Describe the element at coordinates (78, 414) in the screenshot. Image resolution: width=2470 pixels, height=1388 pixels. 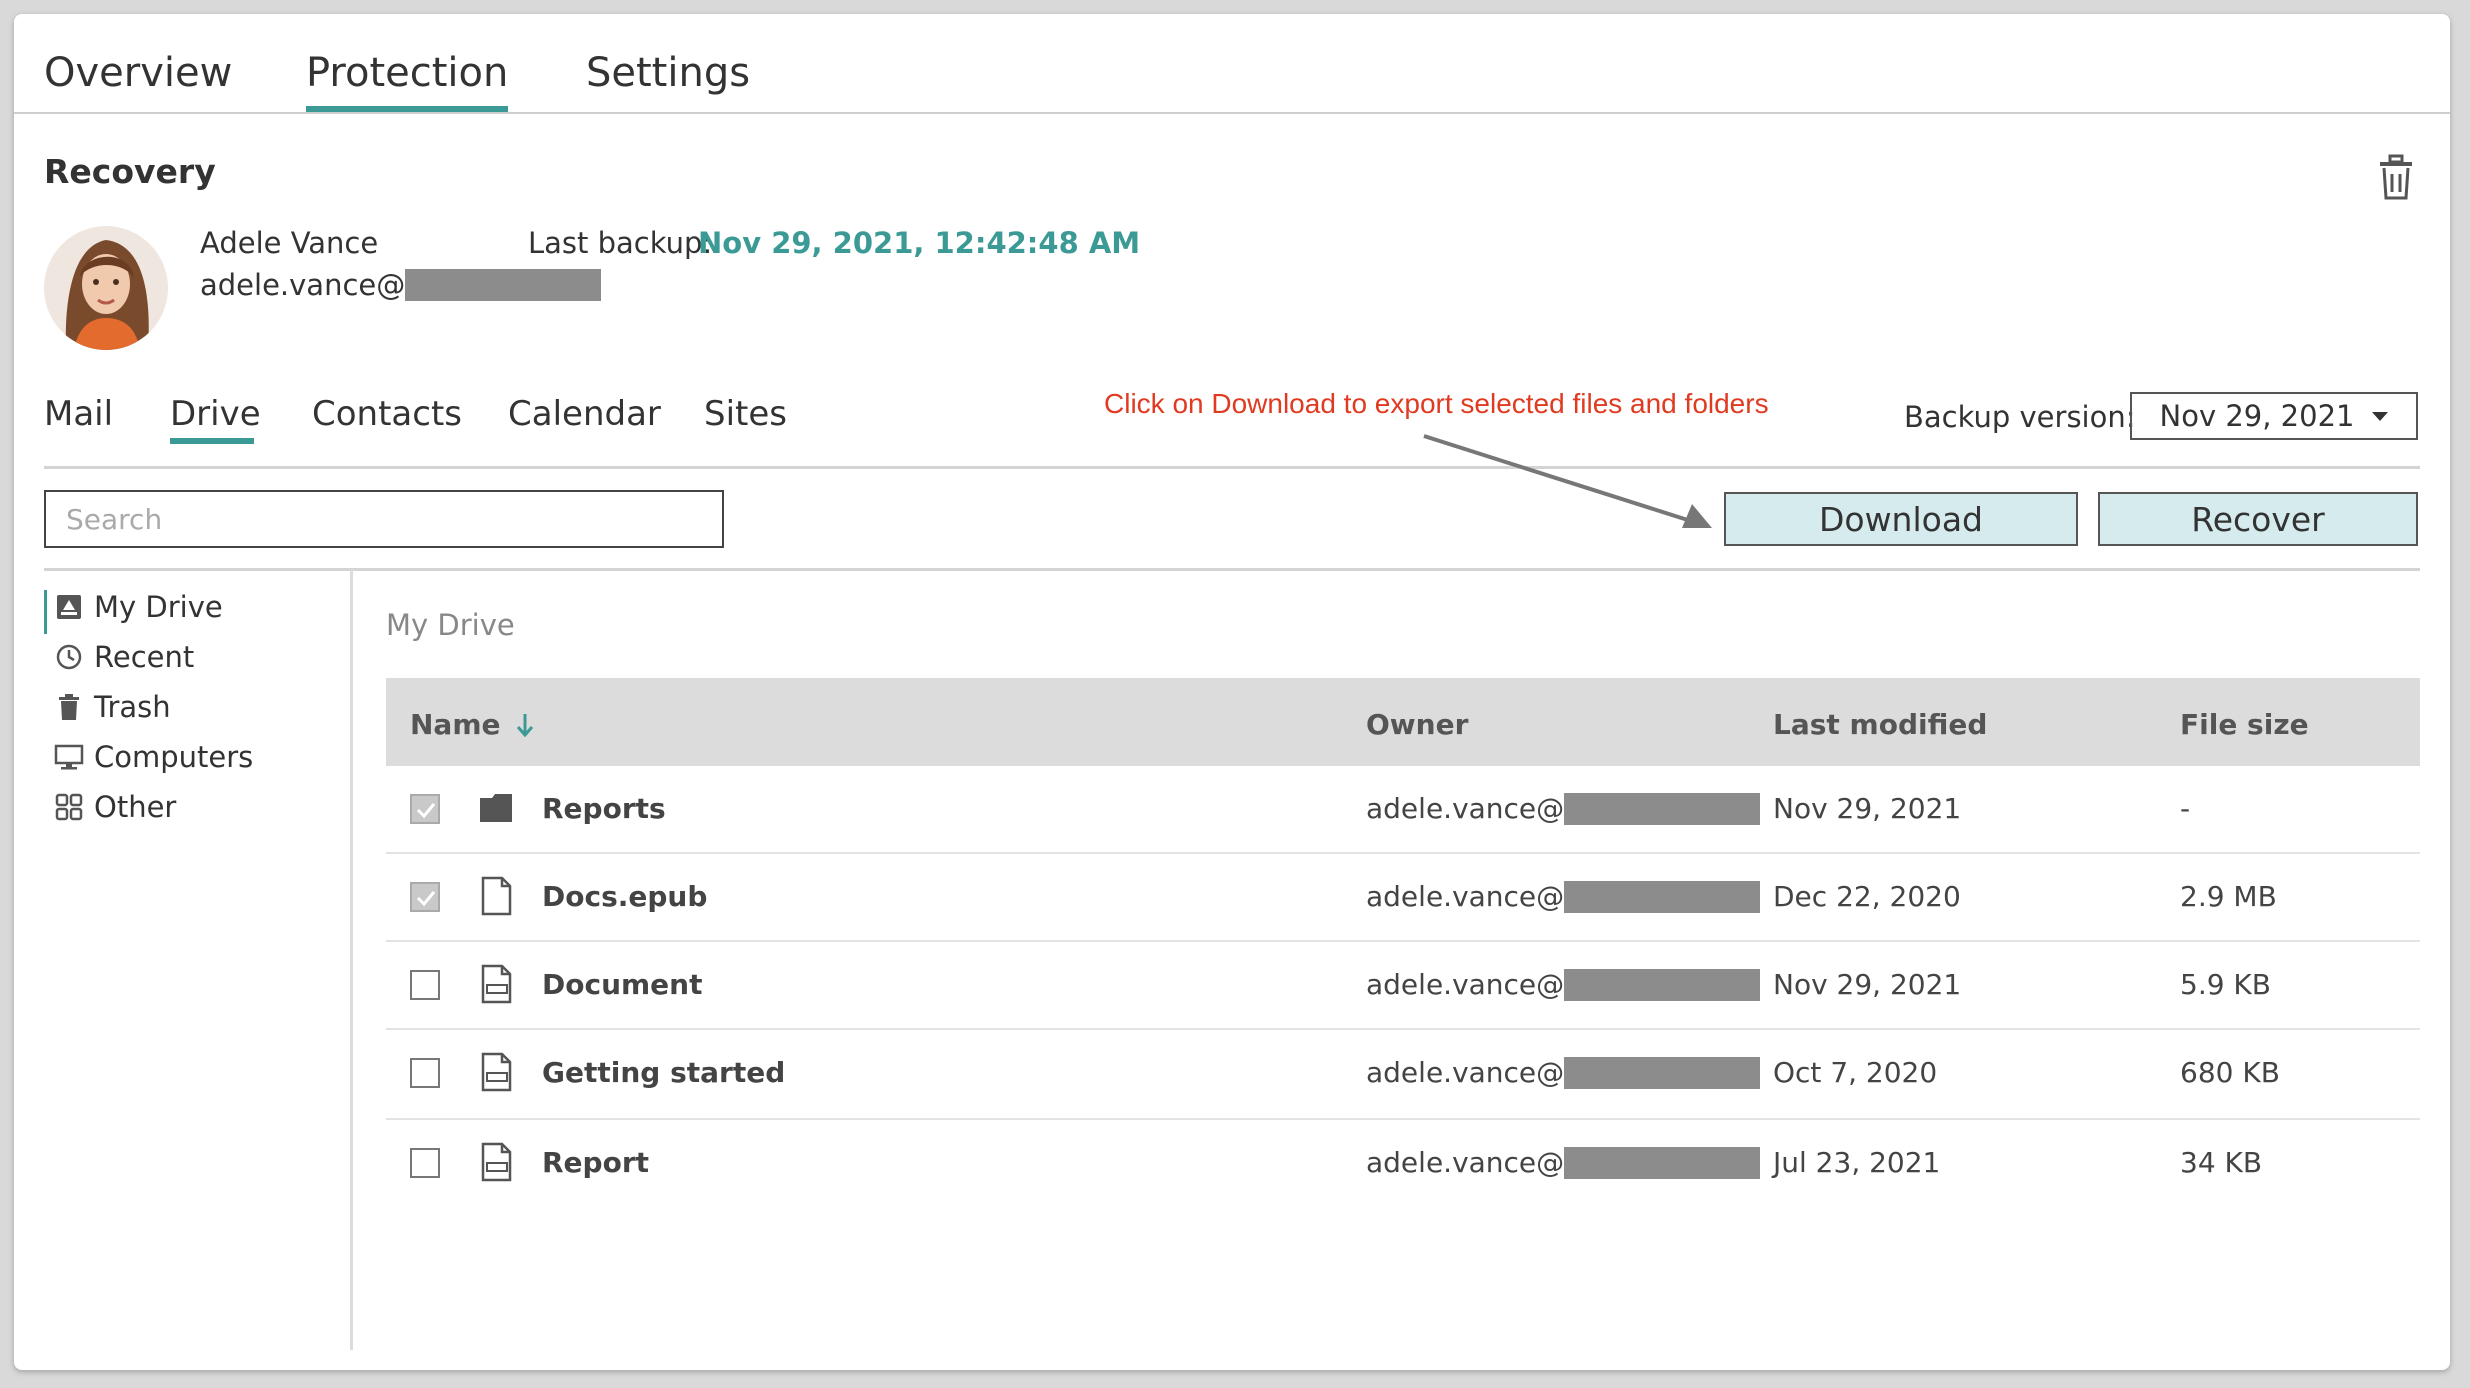
I see `tab-mail: Mail` at that location.